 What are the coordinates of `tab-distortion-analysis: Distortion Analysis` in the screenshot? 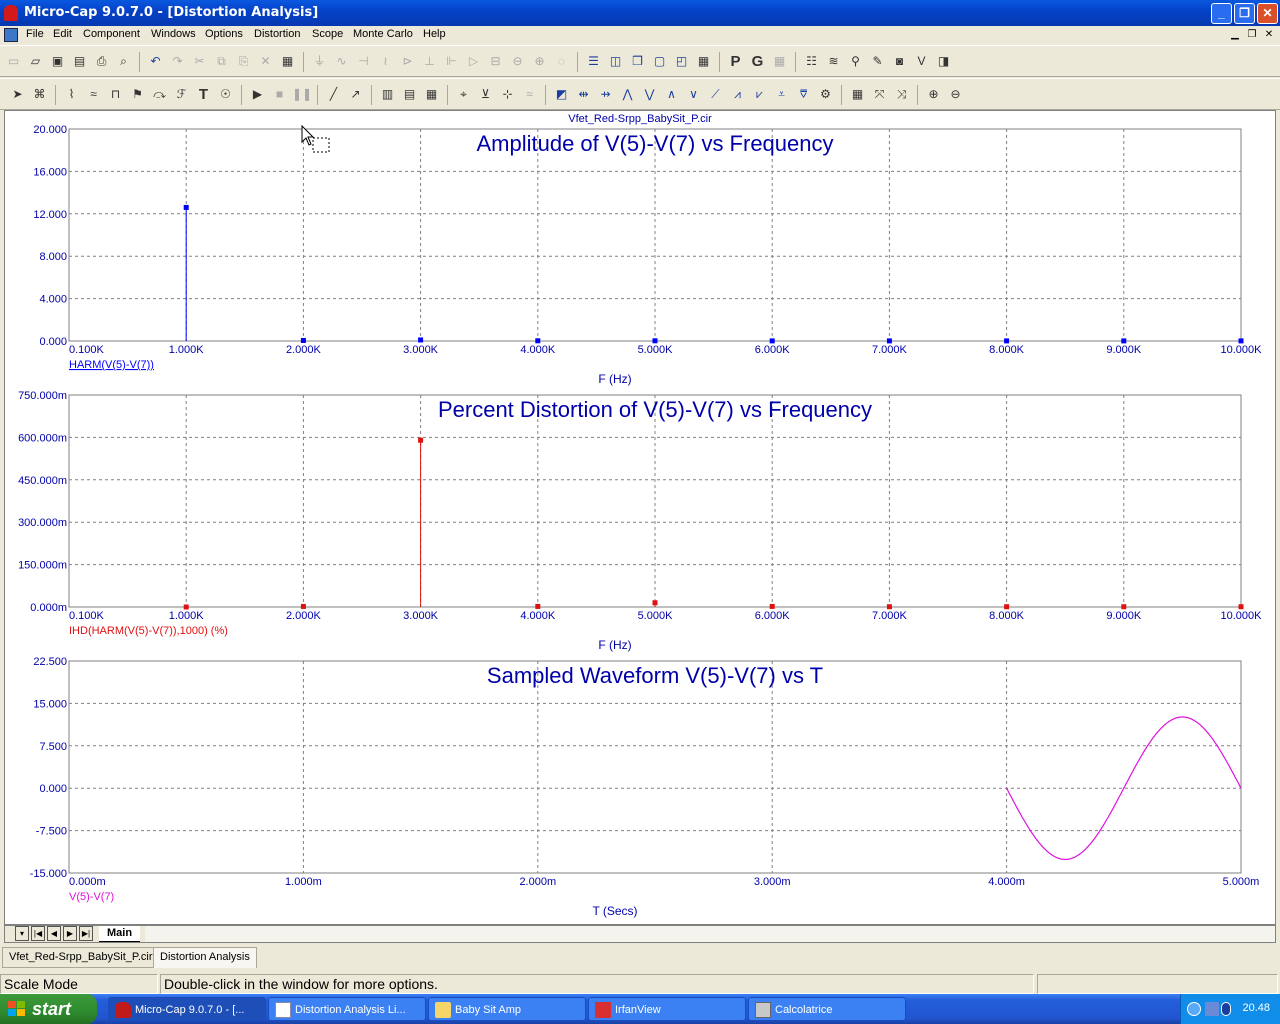 It's located at (205, 957).